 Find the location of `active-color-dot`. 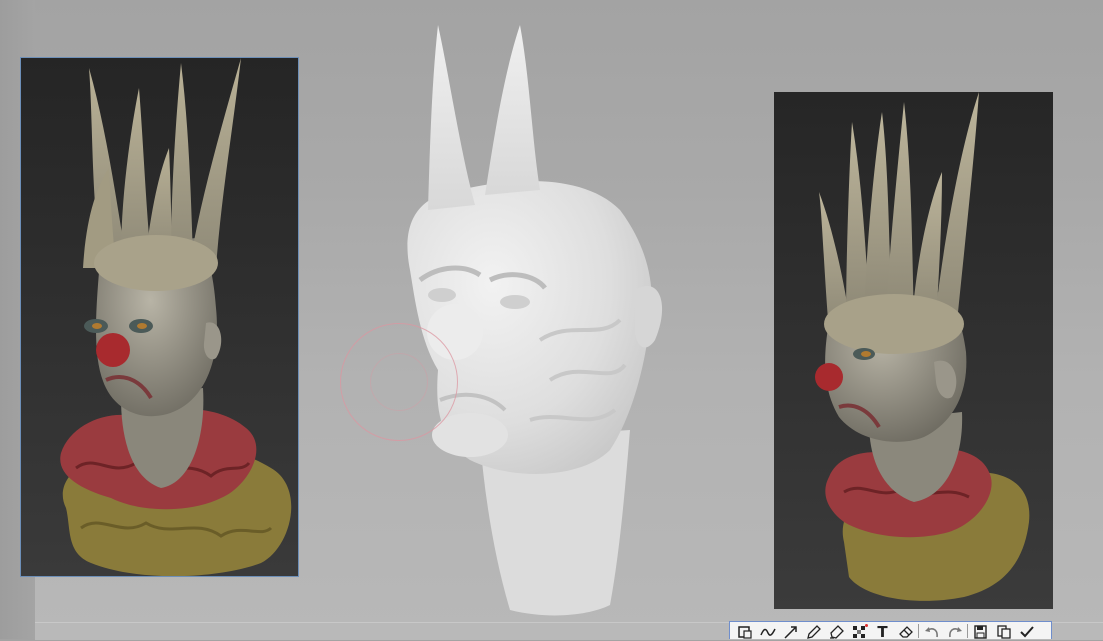

active-color-dot is located at coordinates (866, 625).